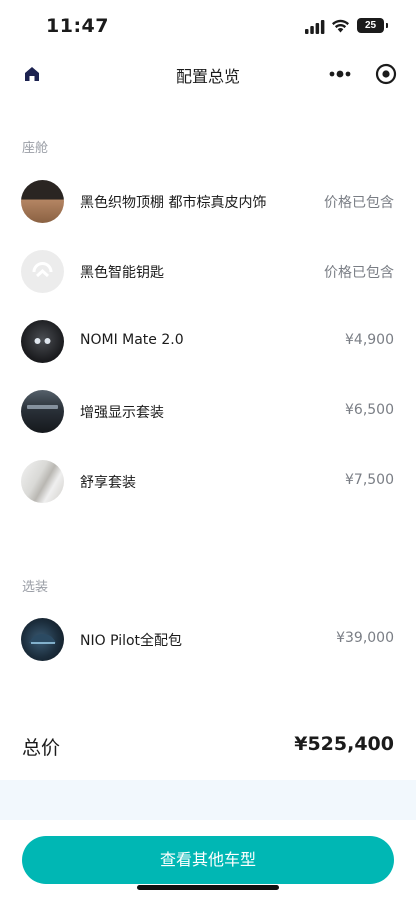 The width and height of the screenshot is (416, 900). Describe the element at coordinates (208, 272) in the screenshot. I see `list-item-smart-key: 黑色智能钥匙 价格已包含` at that location.